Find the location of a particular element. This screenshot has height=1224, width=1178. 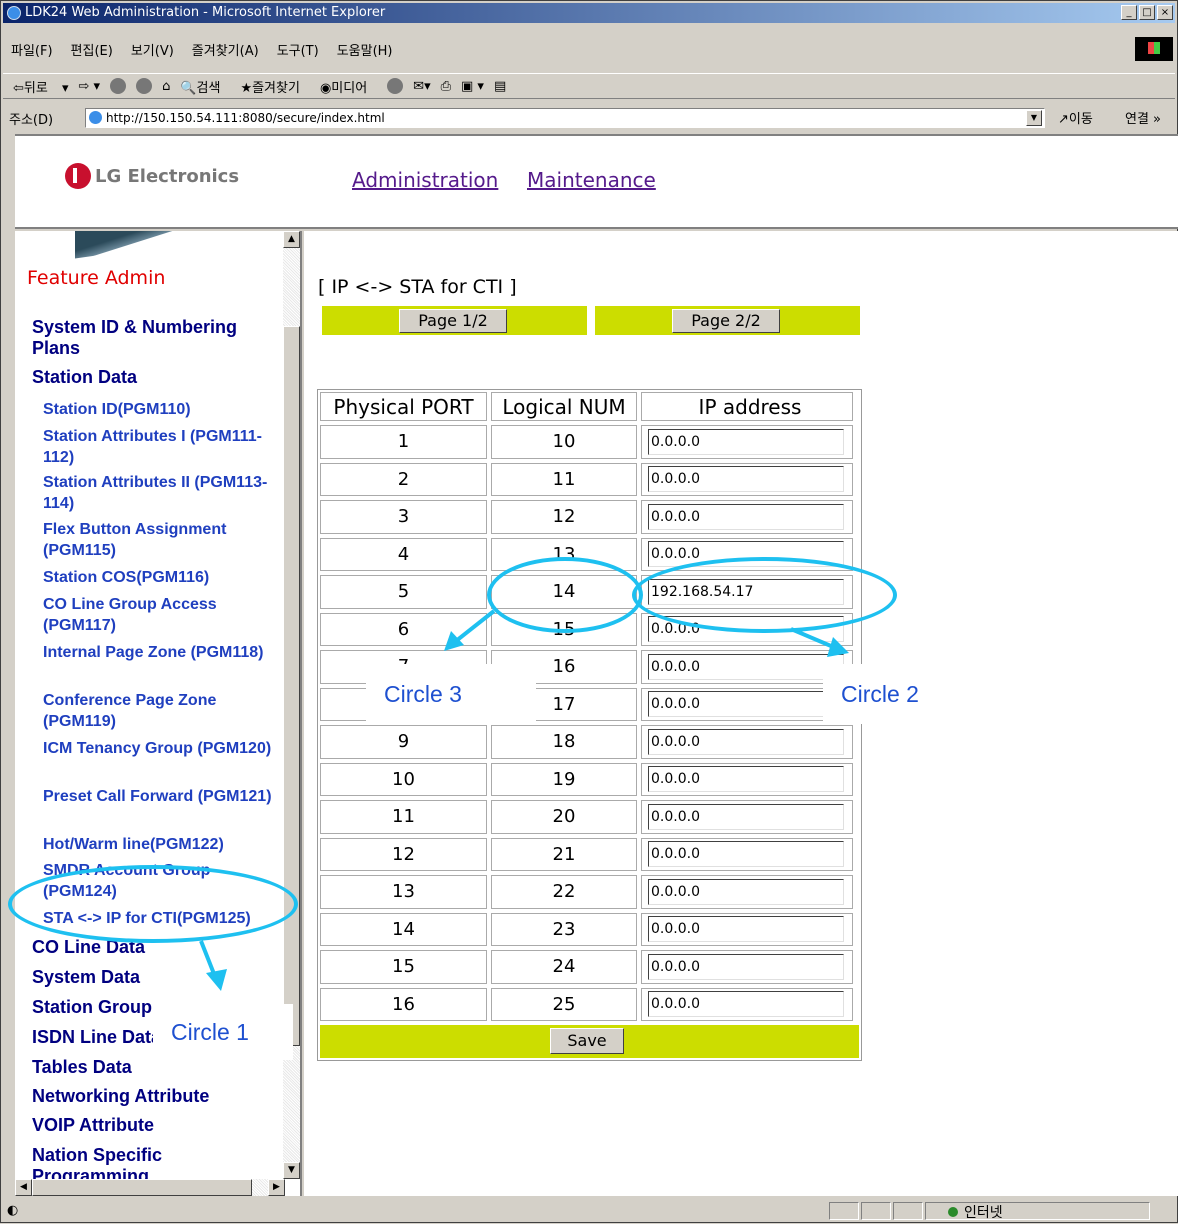

menu-help: 도움말(H) is located at coordinates (365, 49).